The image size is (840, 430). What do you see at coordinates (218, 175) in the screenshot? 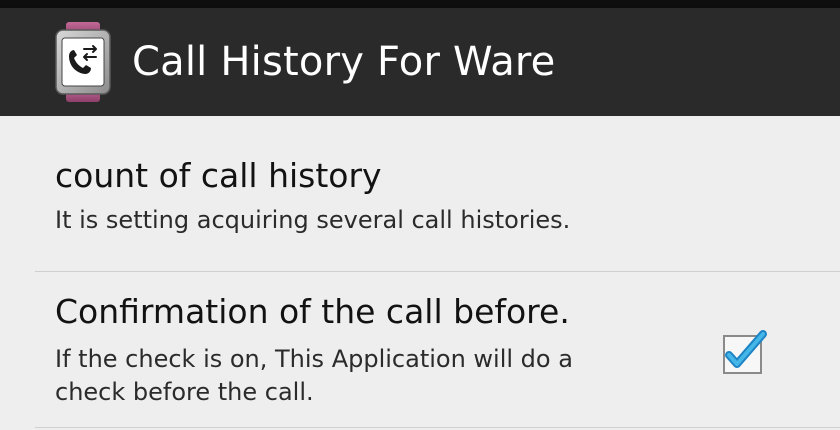
I see `preference-title: count of call history` at bounding box center [218, 175].